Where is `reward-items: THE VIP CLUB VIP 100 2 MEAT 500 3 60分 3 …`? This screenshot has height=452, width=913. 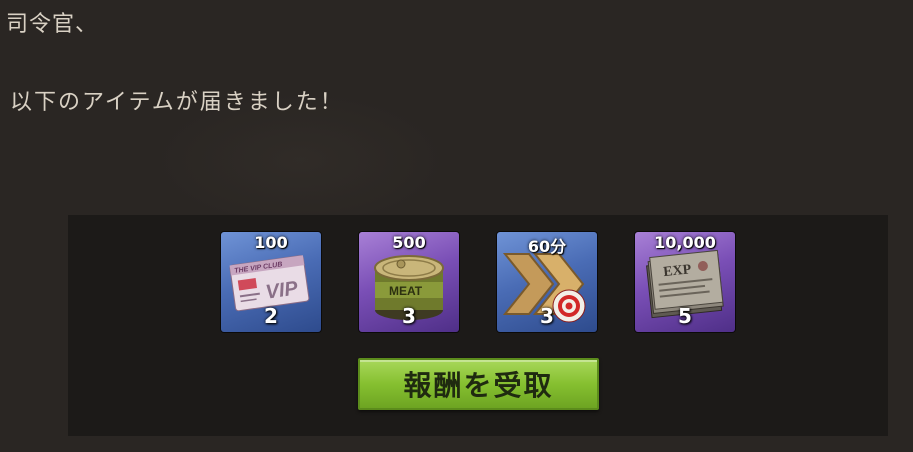
reward-items: THE VIP CLUB VIP 100 2 MEAT 500 3 60分 3 … is located at coordinates (478, 282).